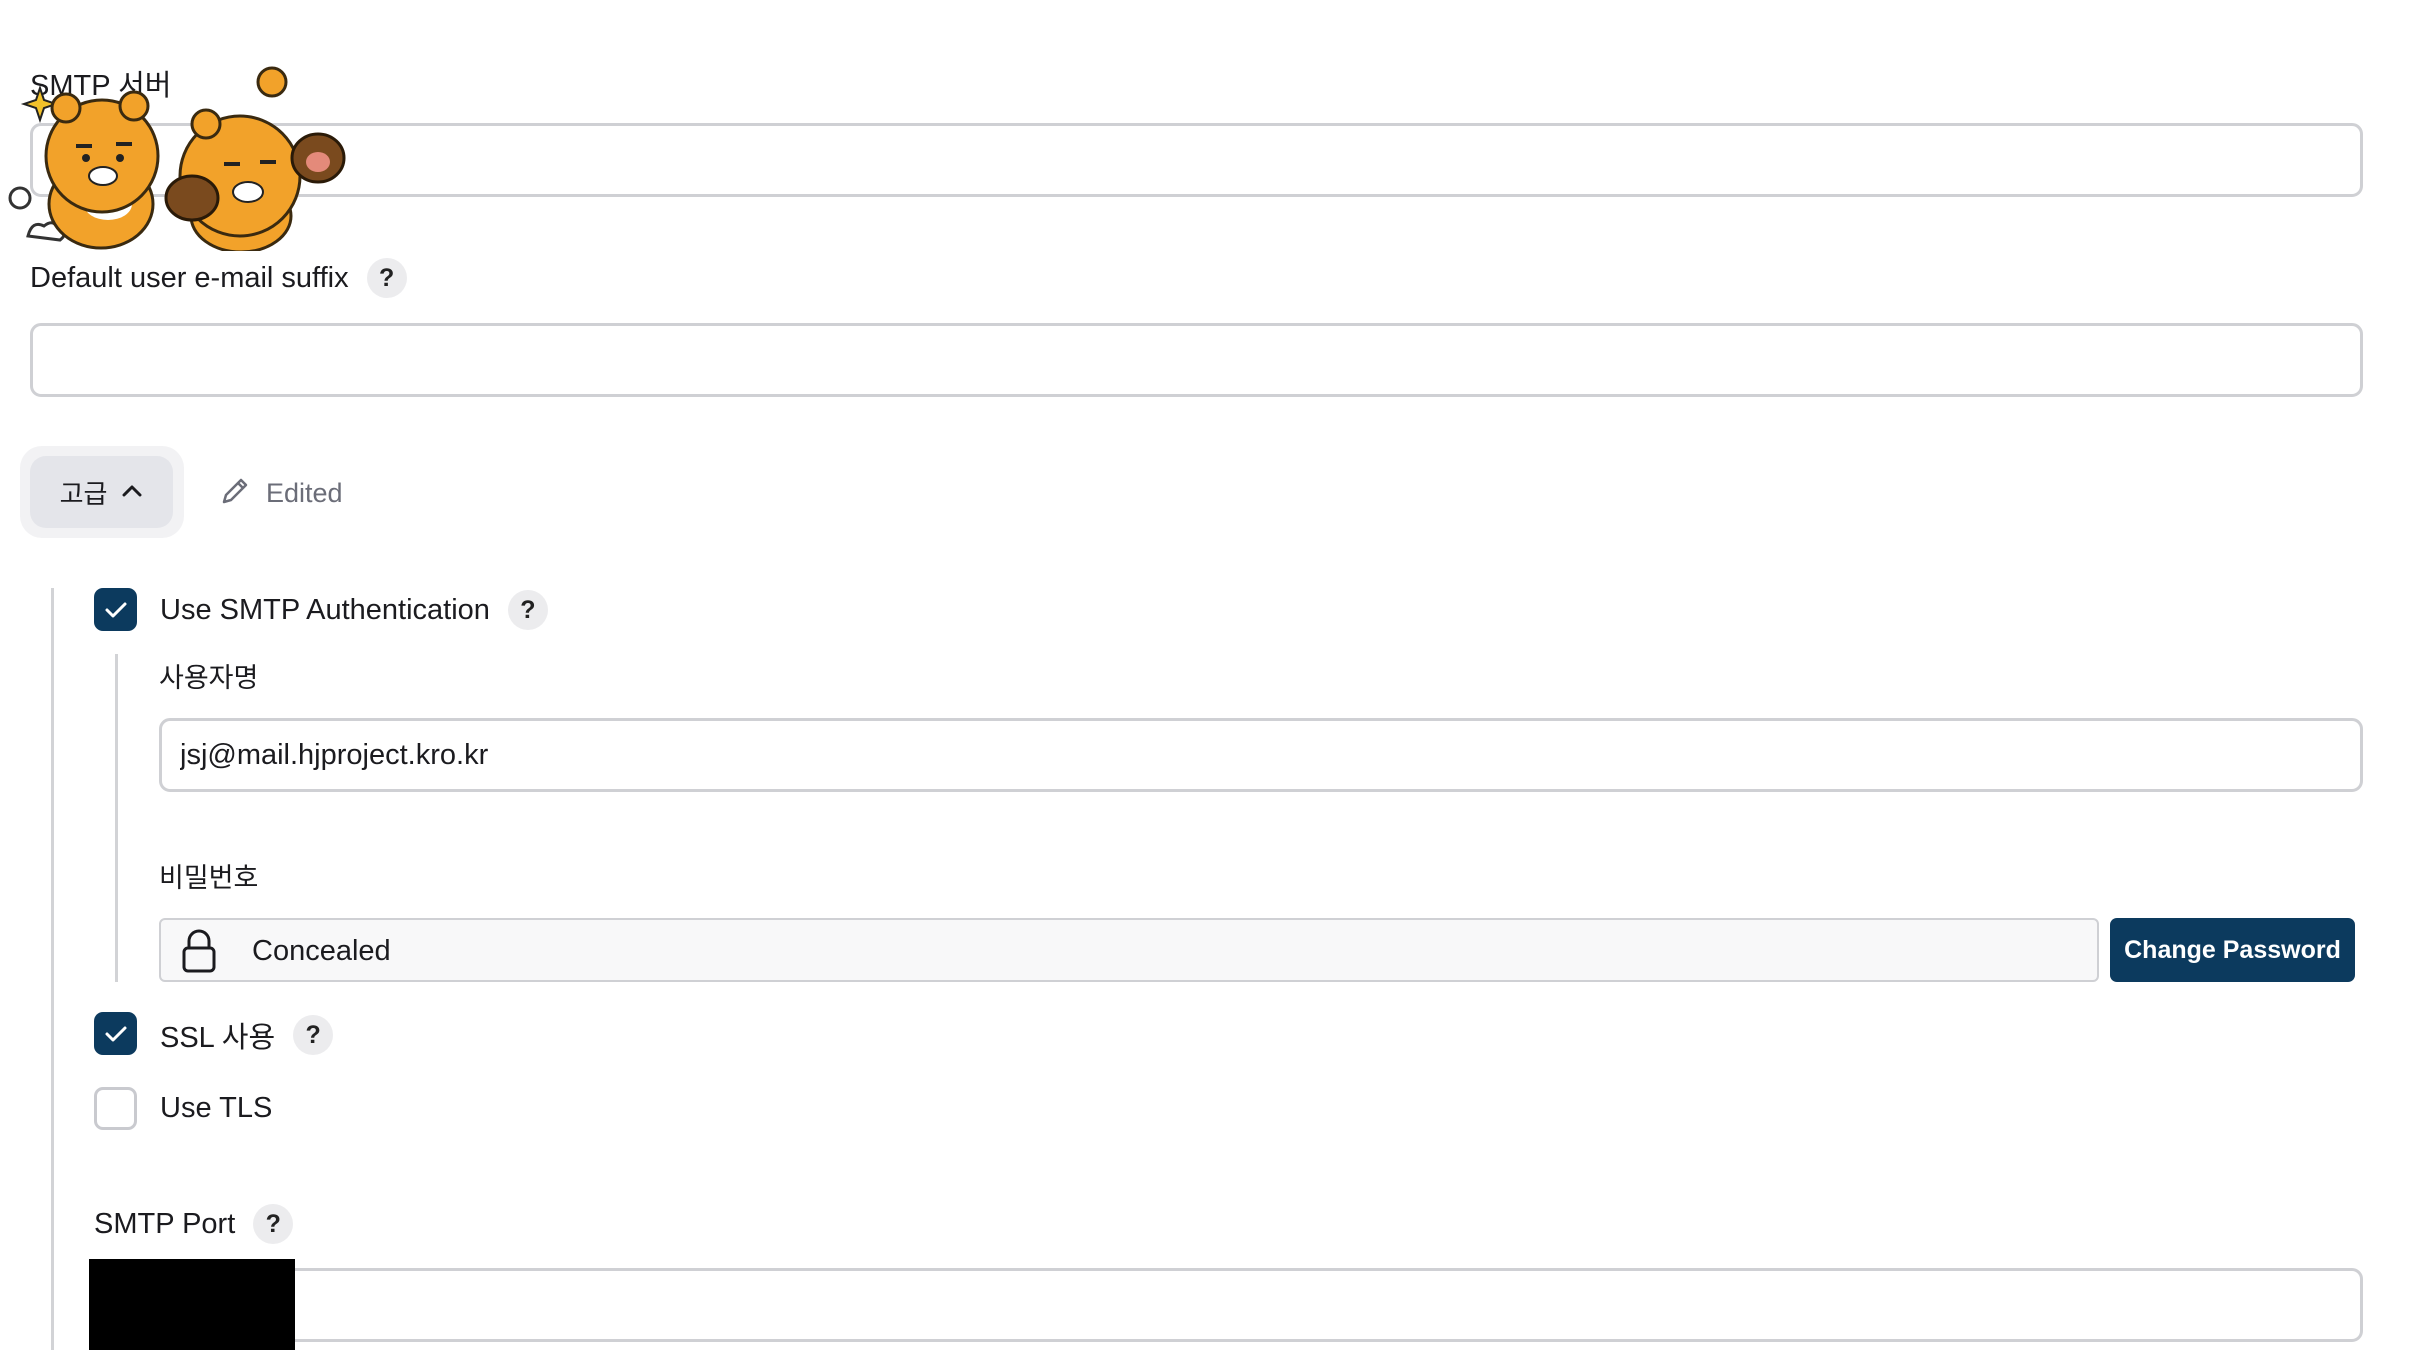 The height and width of the screenshot is (1350, 2426). What do you see at coordinates (216, 1108) in the screenshot?
I see `tls-label: Use TLS` at bounding box center [216, 1108].